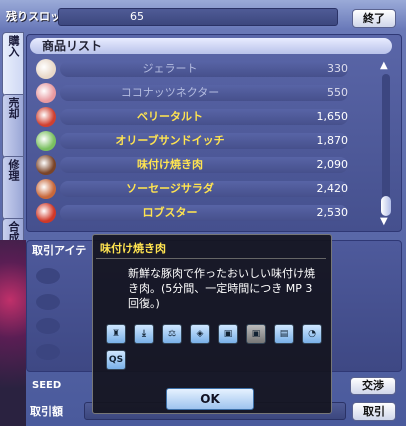  Describe the element at coordinates (144, 334) in the screenshot. I see `item-icon-2: ⤓` at that location.